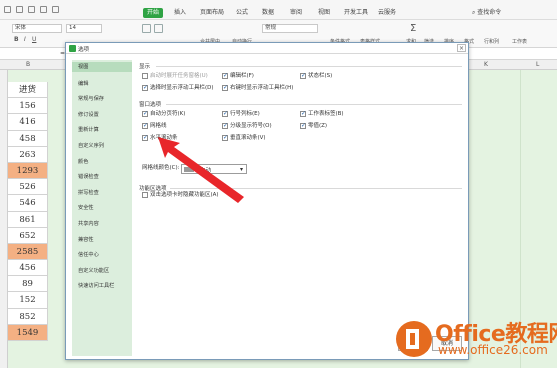  Describe the element at coordinates (86, 239) in the screenshot. I see `nav-item: 兼容性` at that location.